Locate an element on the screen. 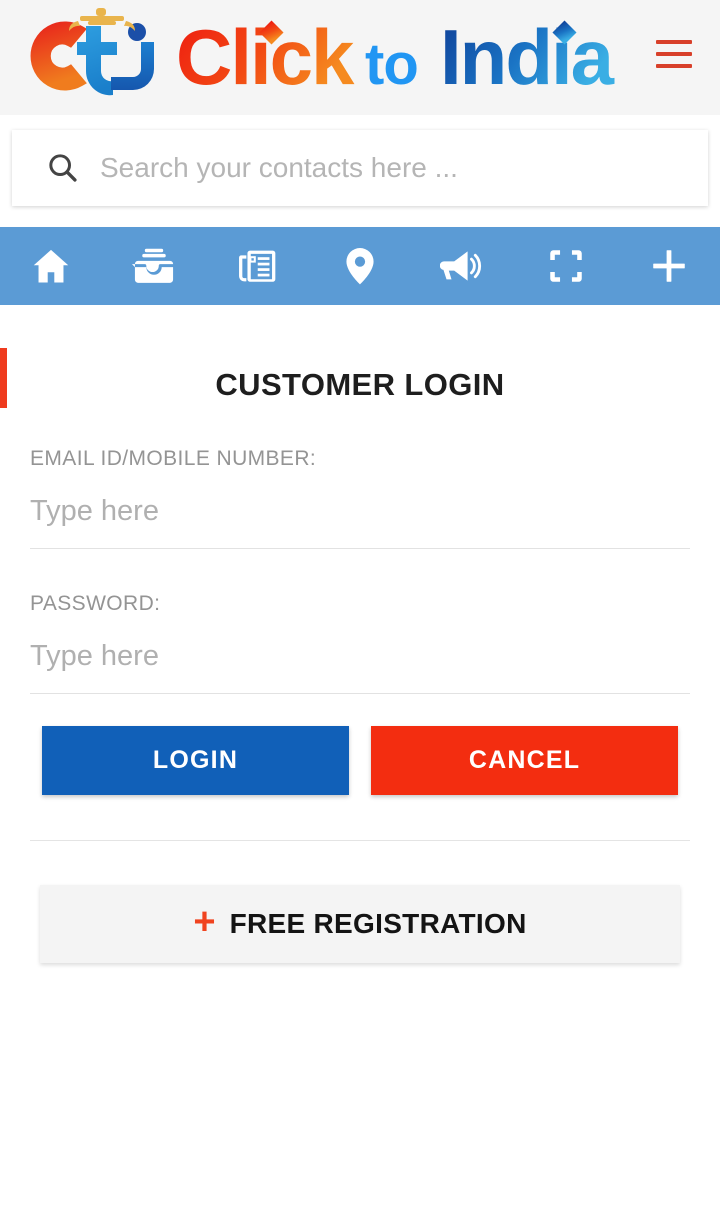 The height and width of the screenshot is (1228, 720). megaphone-icon is located at coordinates (460, 266).